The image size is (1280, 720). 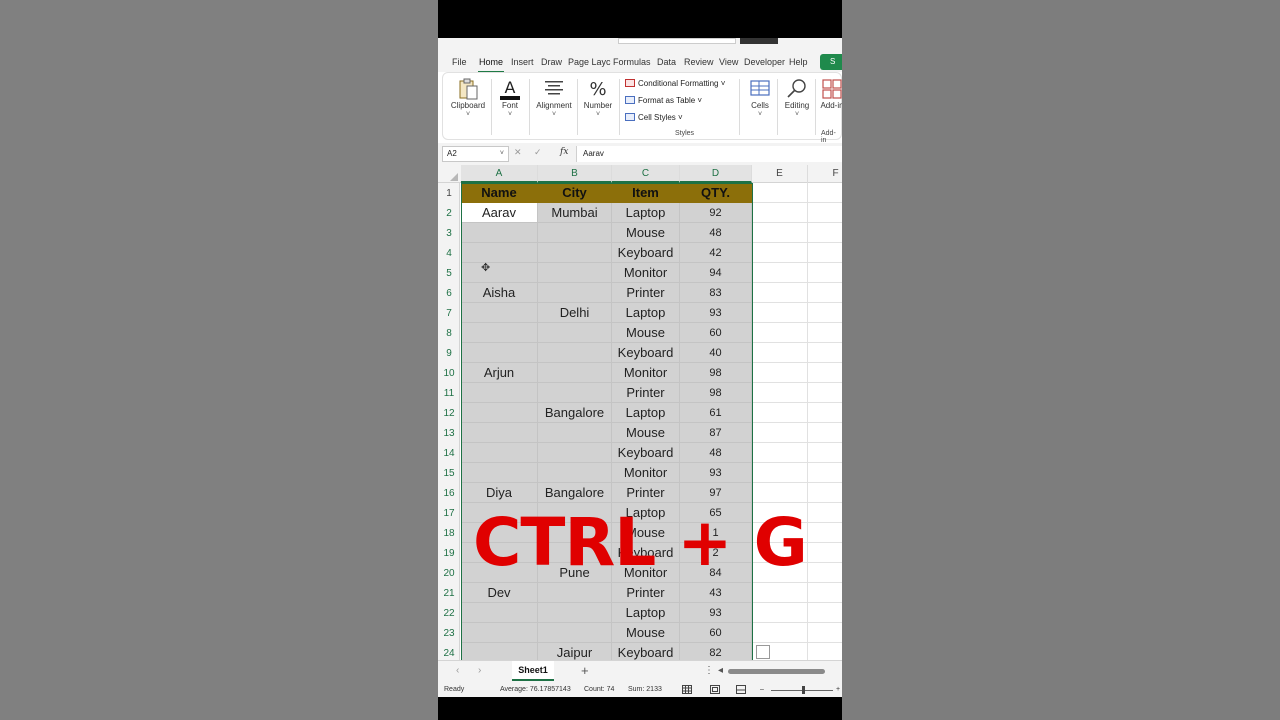 I want to click on row-header: 20, so click(x=449, y=573).